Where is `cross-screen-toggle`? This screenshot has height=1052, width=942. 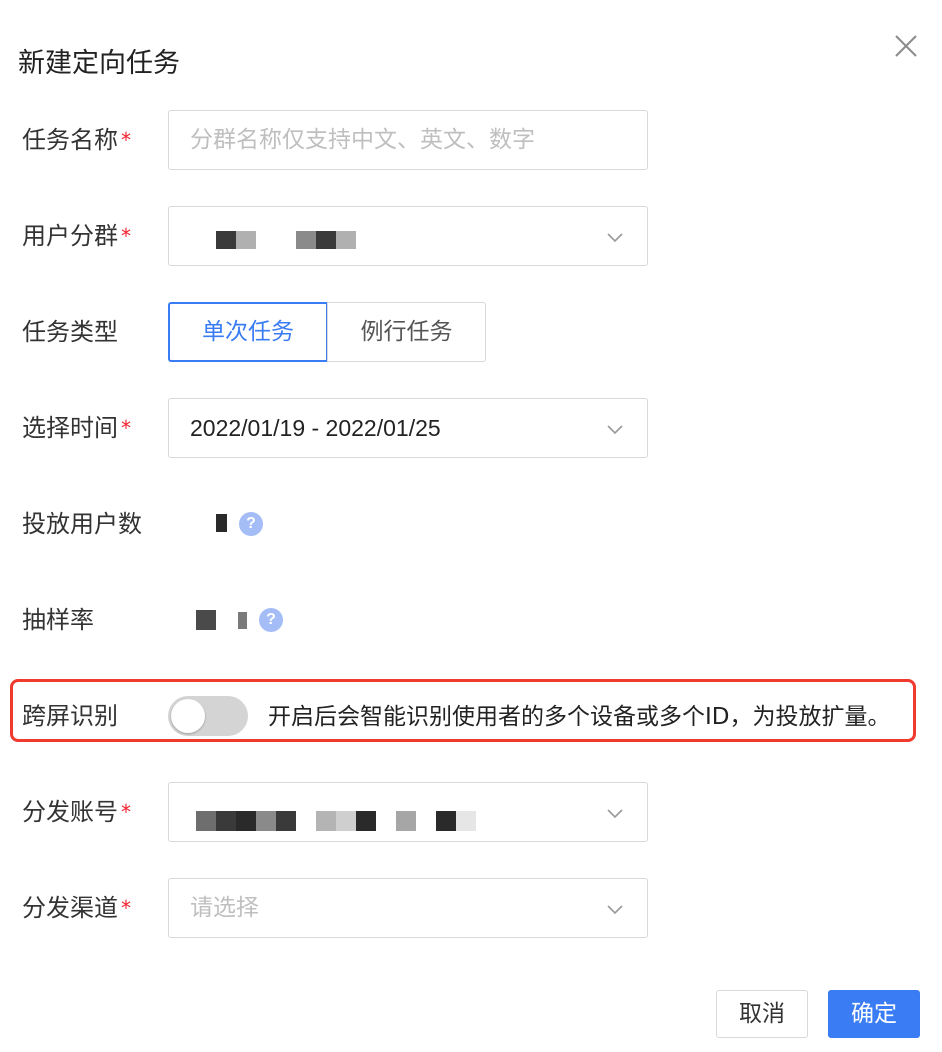
cross-screen-toggle is located at coordinates (208, 716).